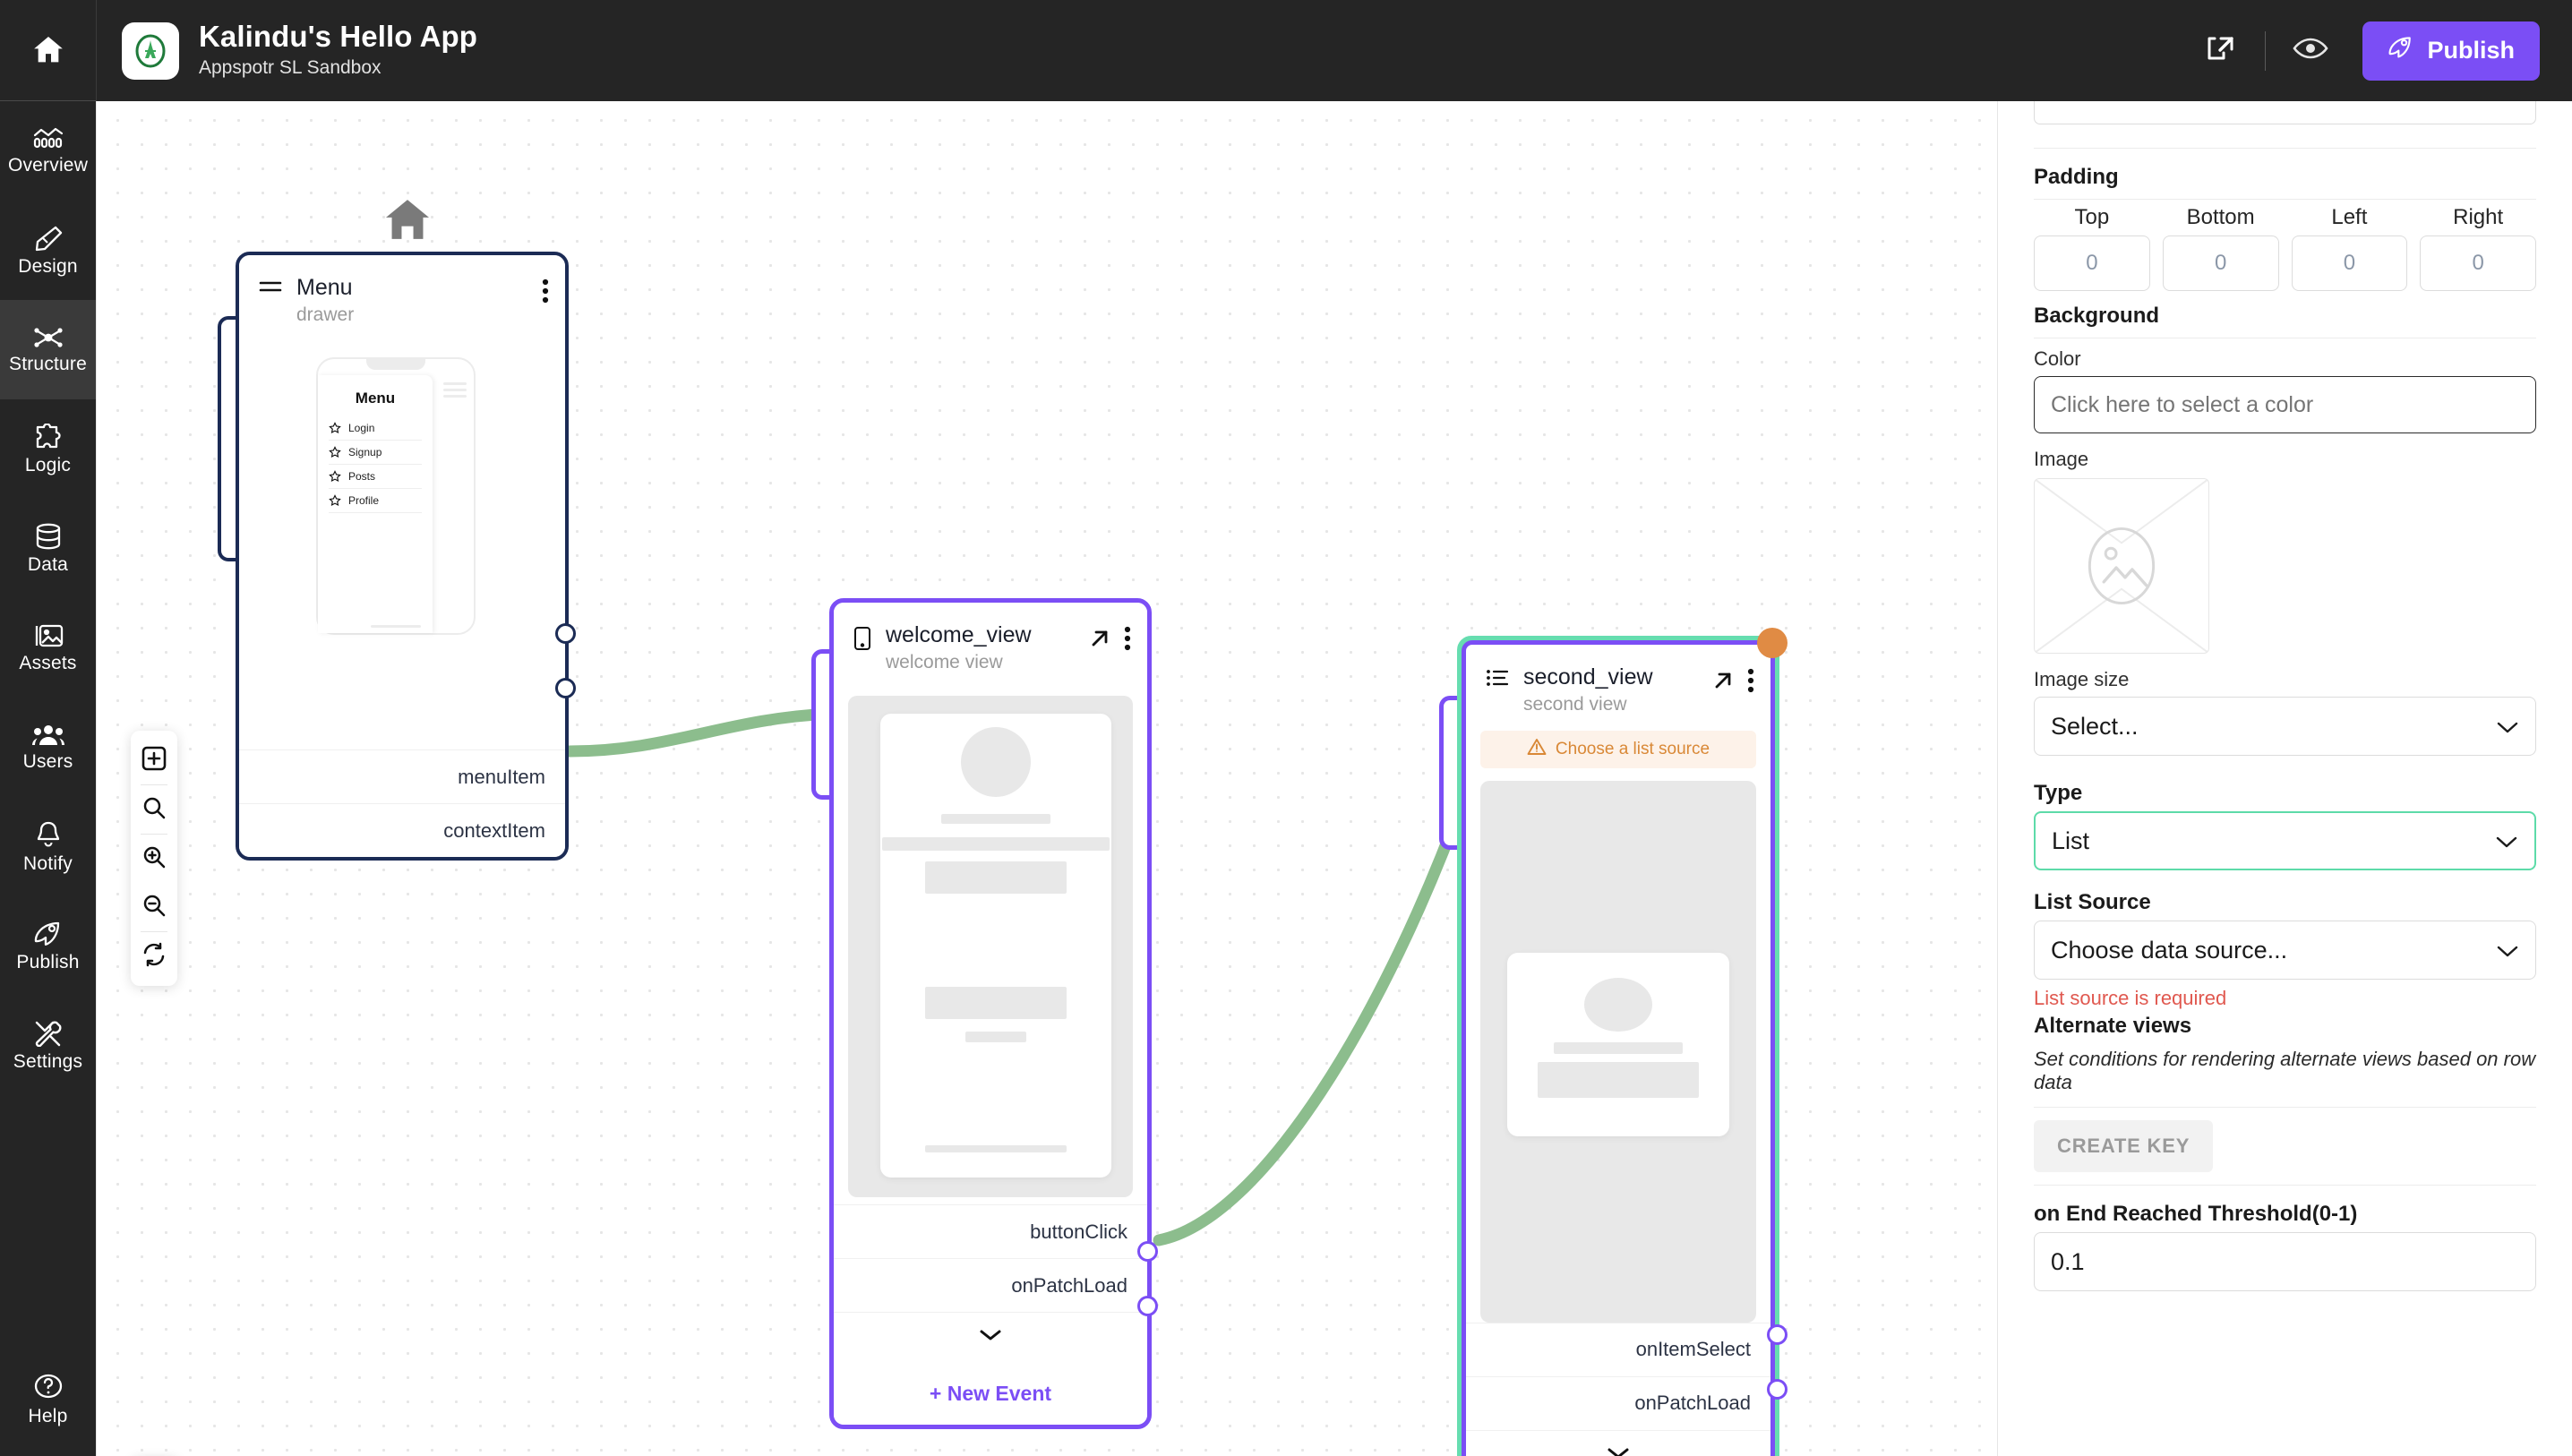 The height and width of the screenshot is (1456, 2572). I want to click on sidebar-item-overview: Overview, so click(48, 151).